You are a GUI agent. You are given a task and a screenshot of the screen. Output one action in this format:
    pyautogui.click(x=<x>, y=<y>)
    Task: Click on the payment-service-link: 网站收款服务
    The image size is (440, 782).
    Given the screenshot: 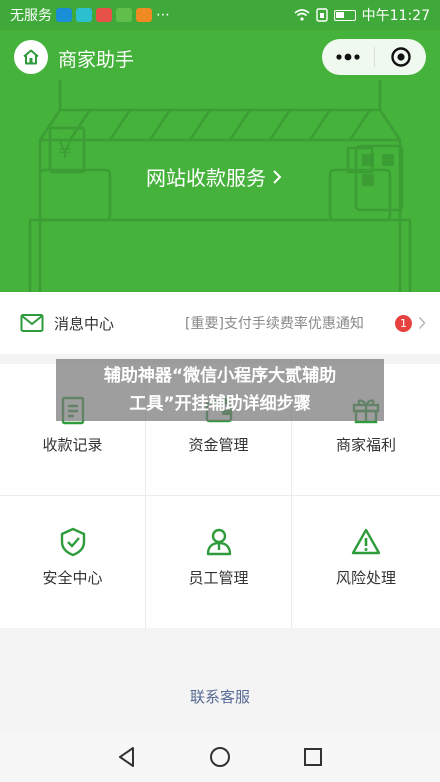 What is the action you would take?
    pyautogui.click(x=214, y=176)
    